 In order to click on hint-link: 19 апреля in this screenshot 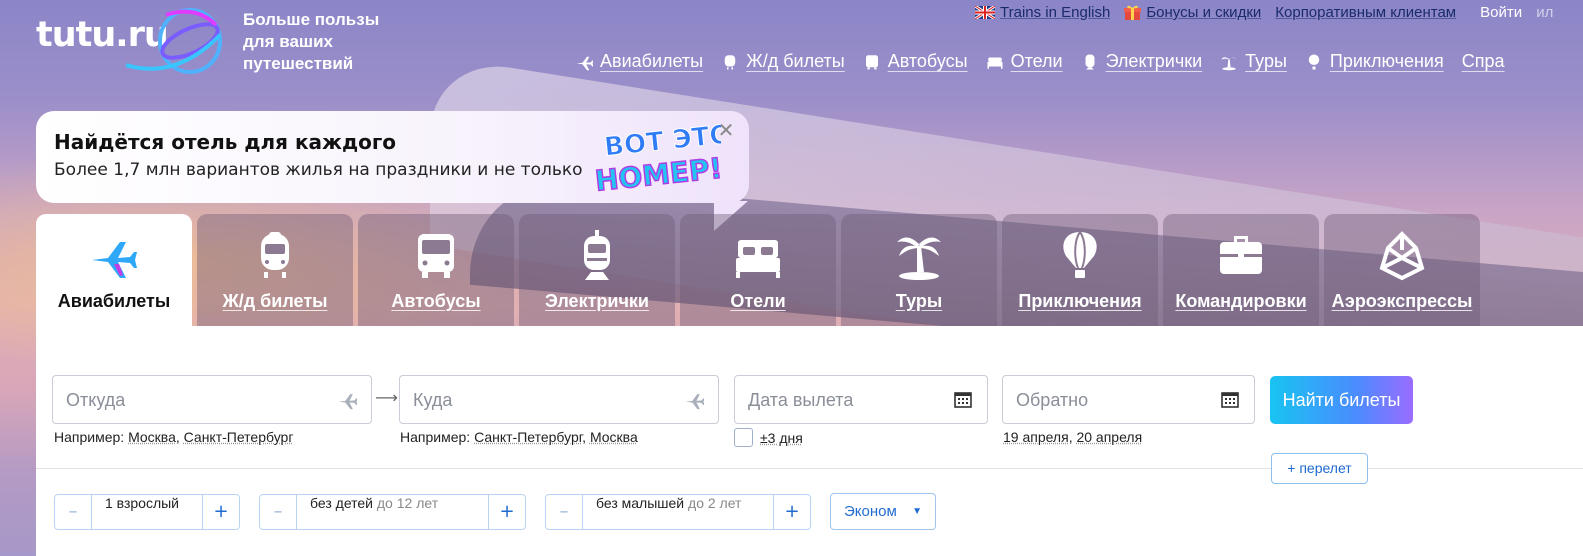, I will do `click(1036, 437)`.